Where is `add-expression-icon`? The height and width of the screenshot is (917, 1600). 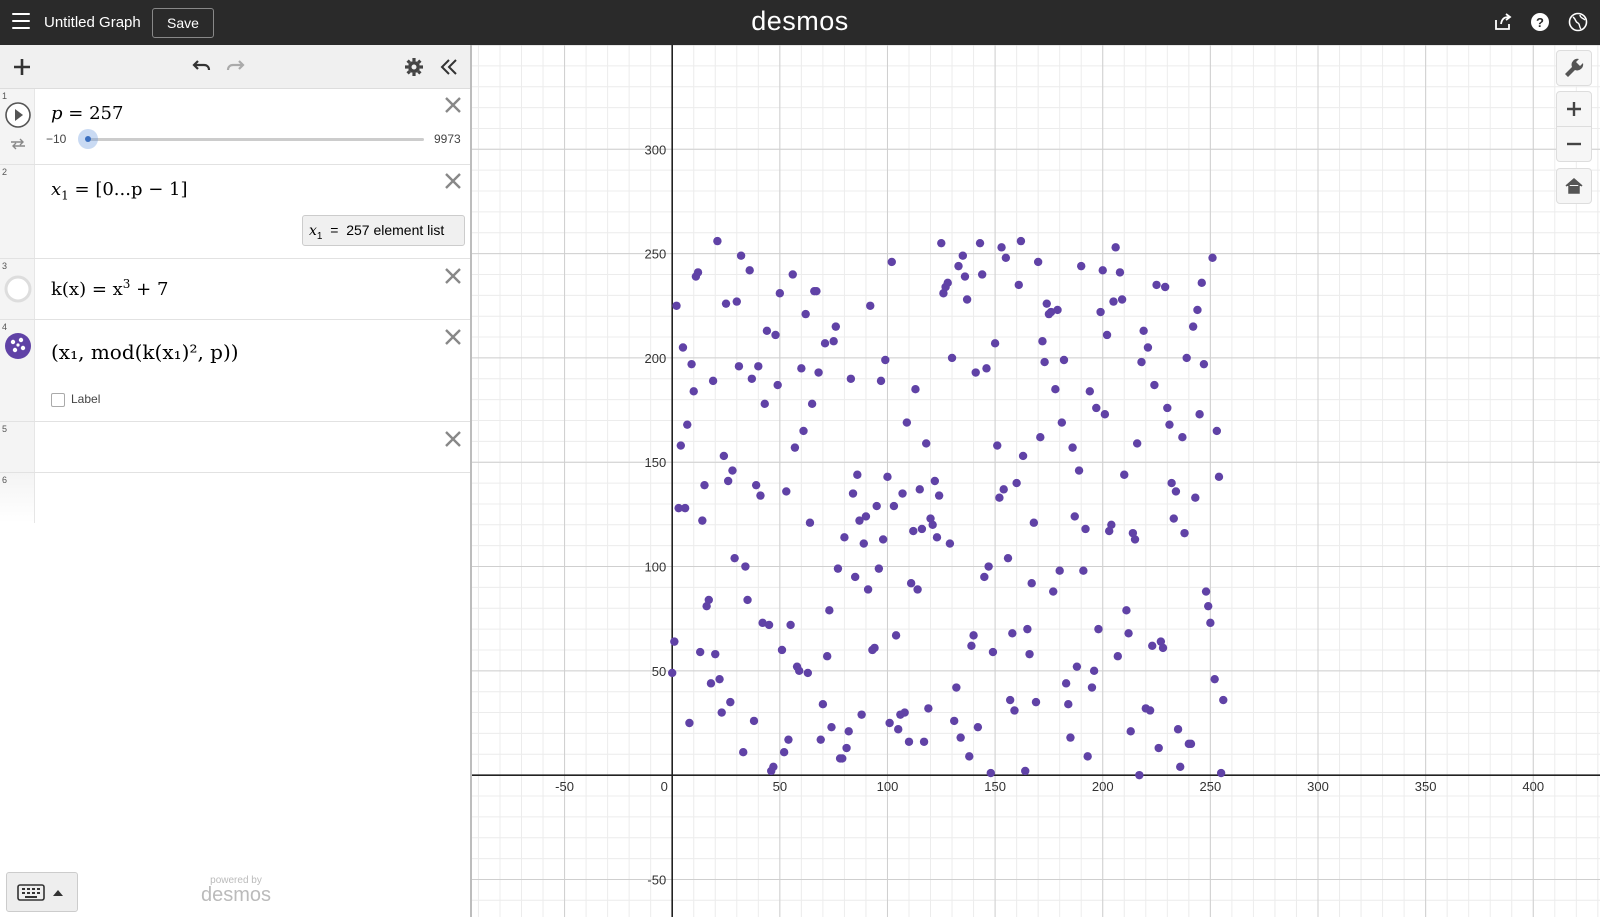
add-expression-icon is located at coordinates (22, 67).